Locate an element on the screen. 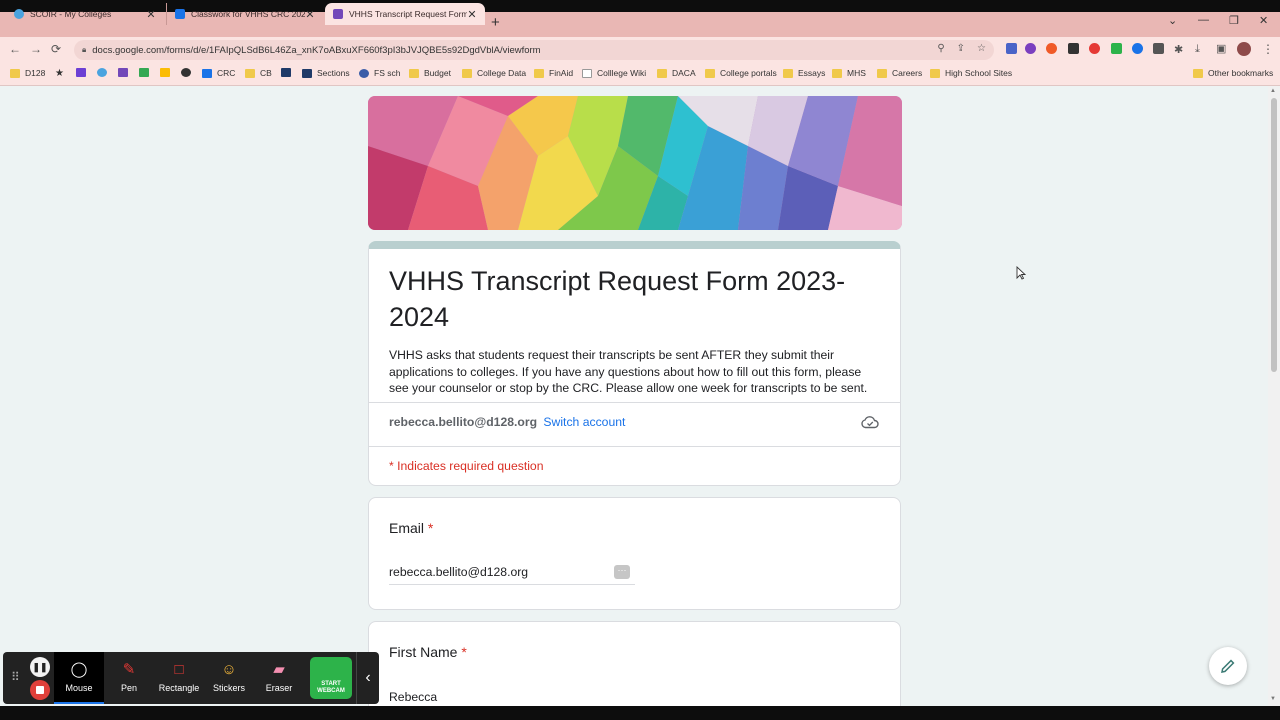 This screenshot has width=1280, height=720. bookmark-label: FinAid is located at coordinates (561, 73).